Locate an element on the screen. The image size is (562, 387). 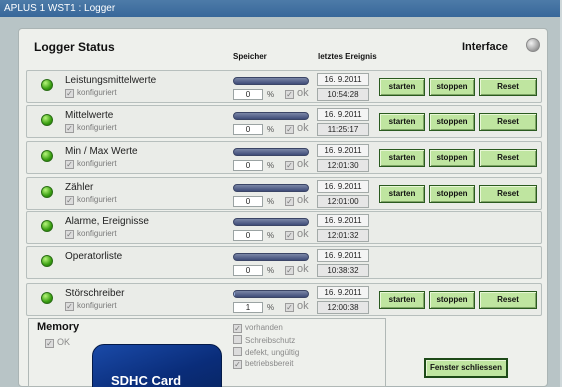
memory-title: Memory is located at coordinates (58, 327).